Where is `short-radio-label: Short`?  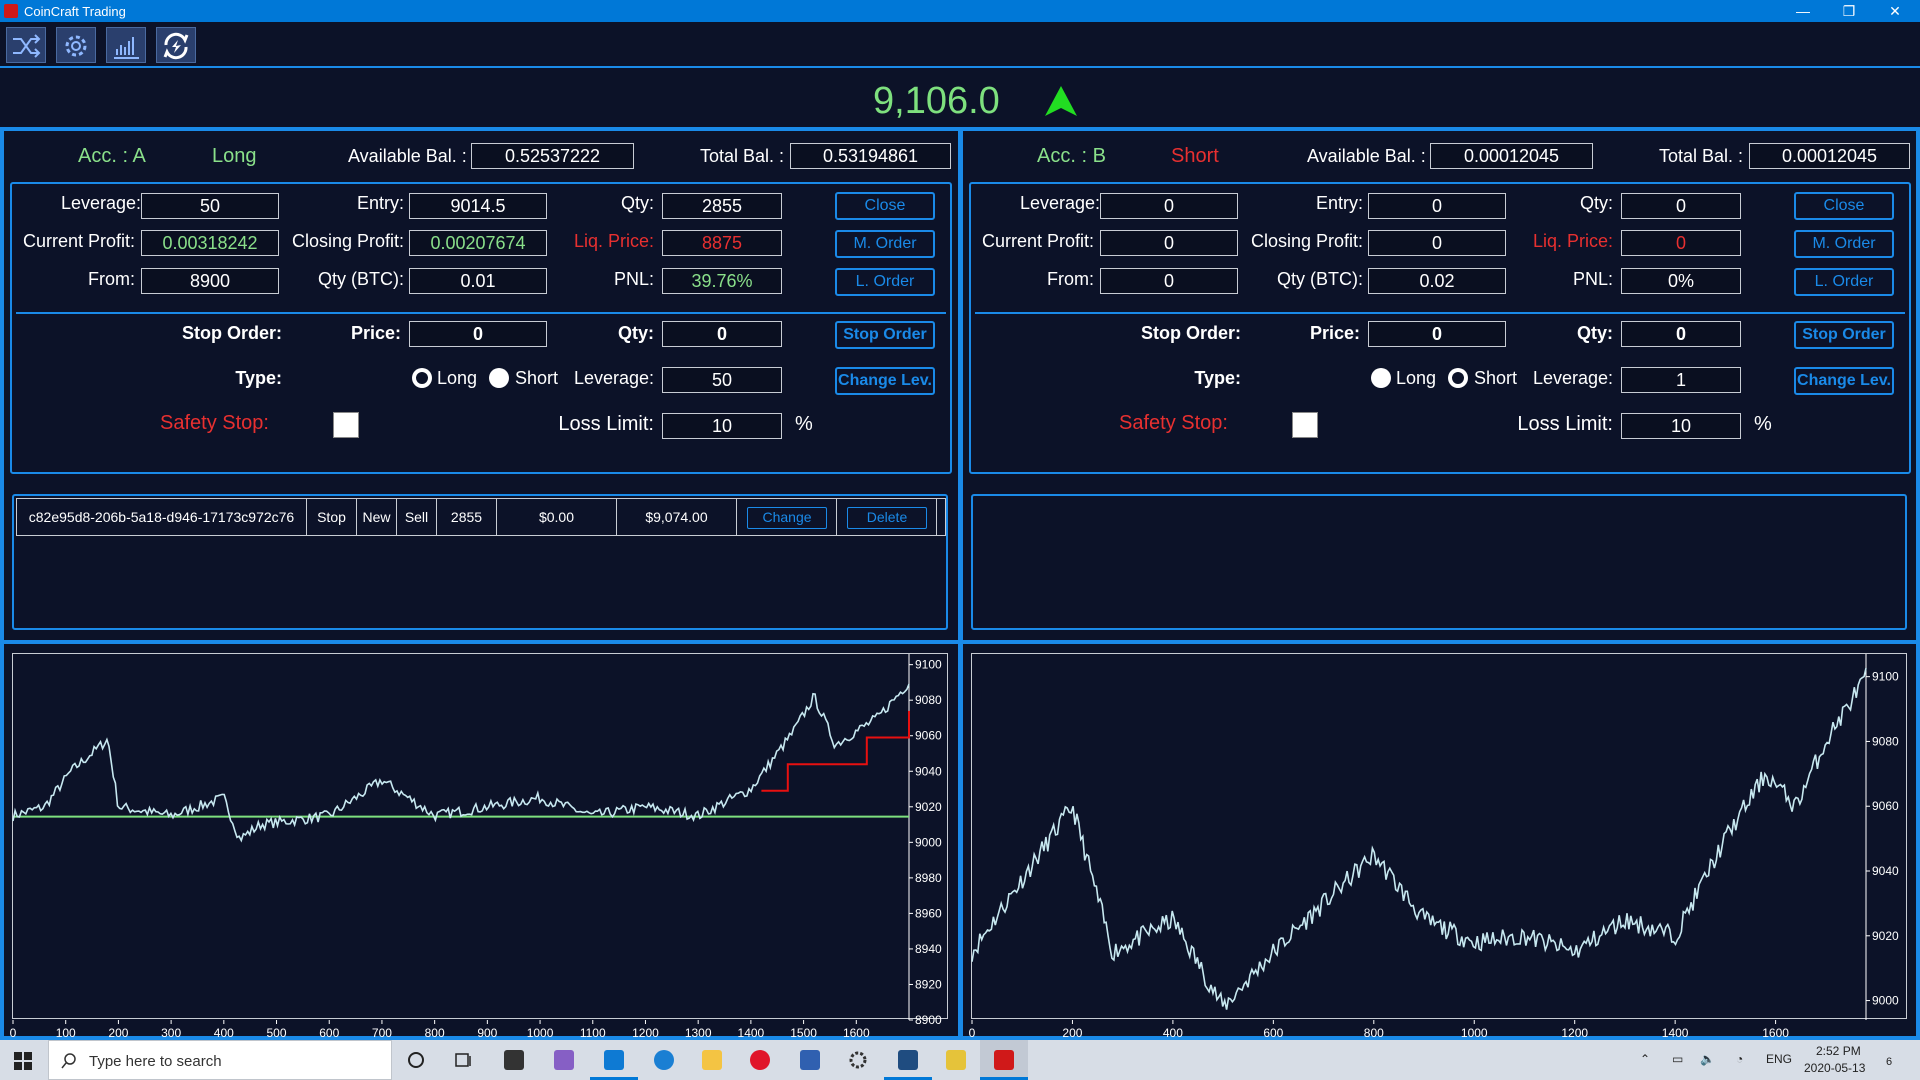
short-radio-label: Short is located at coordinates (1496, 378).